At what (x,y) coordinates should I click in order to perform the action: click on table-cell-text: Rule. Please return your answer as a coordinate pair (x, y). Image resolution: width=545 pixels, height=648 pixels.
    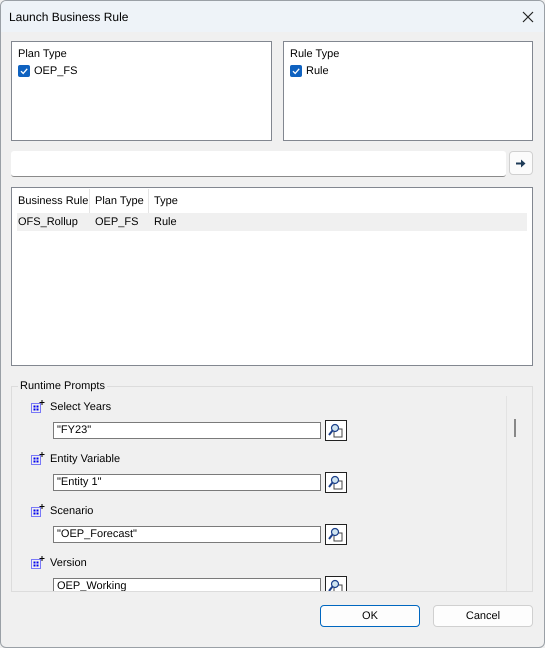
    Looking at the image, I should click on (165, 222).